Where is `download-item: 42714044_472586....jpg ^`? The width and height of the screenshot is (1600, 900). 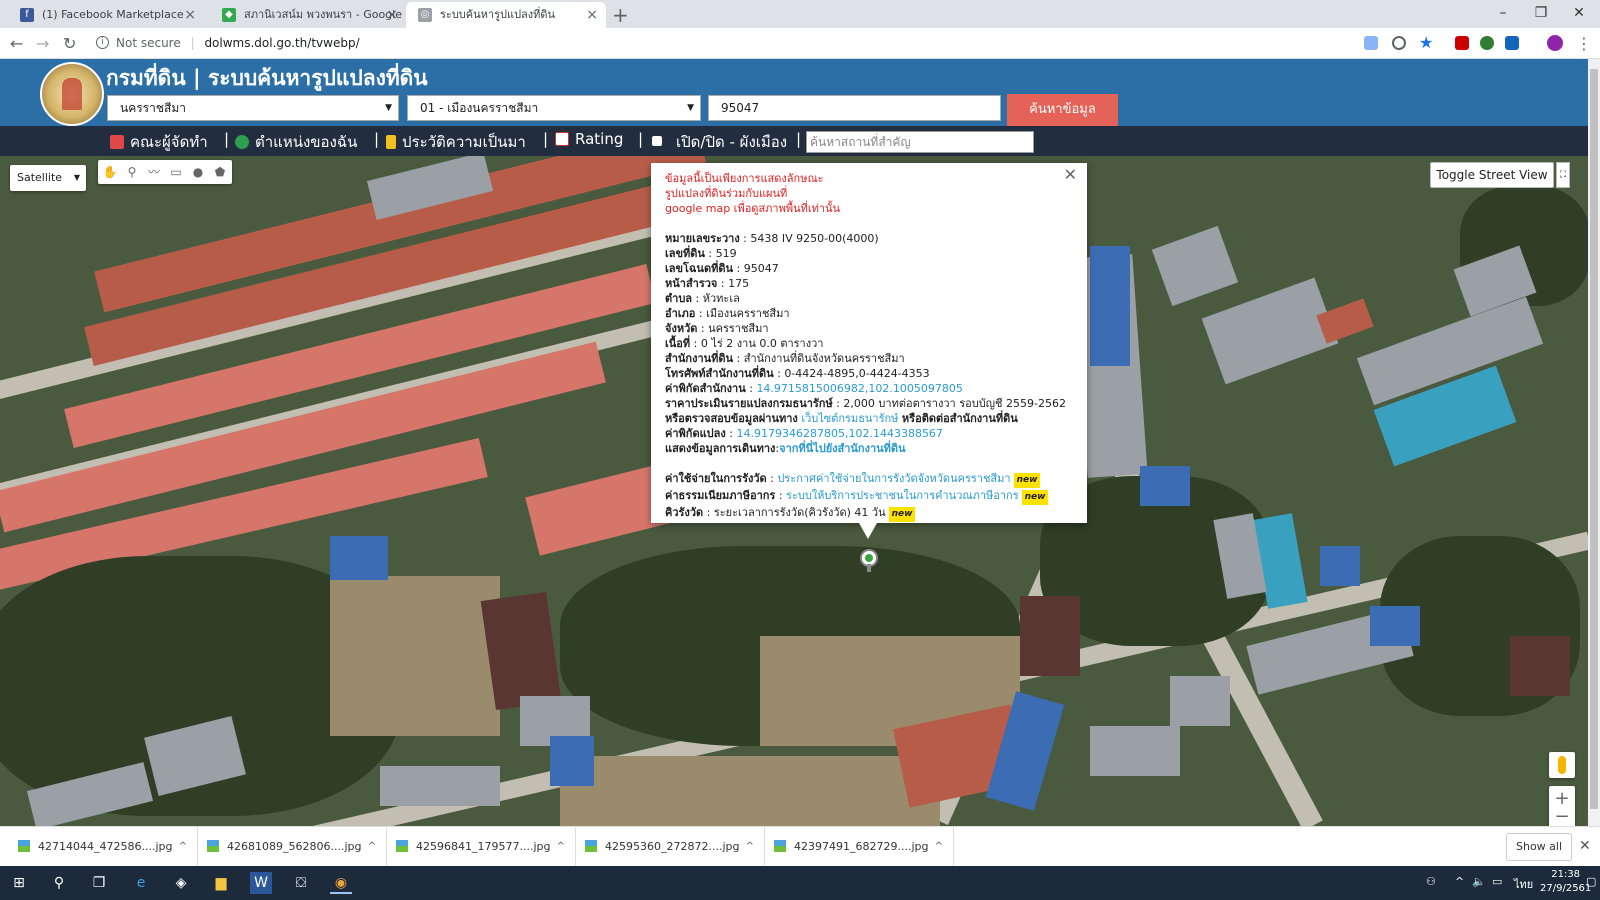
download-item: 42714044_472586....jpg ^ is located at coordinates (105, 847).